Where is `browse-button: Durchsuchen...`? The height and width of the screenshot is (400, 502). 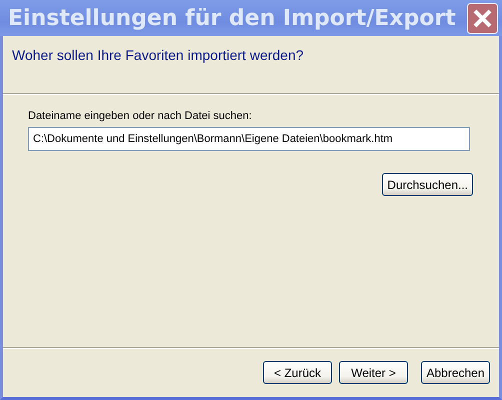 browse-button: Durchsuchen... is located at coordinates (427, 184).